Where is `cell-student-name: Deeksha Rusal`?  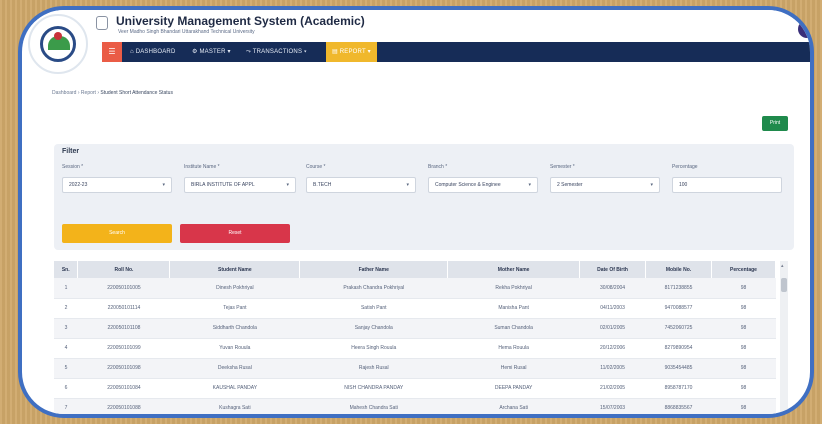 cell-student-name: Deeksha Rusal is located at coordinates (234, 368).